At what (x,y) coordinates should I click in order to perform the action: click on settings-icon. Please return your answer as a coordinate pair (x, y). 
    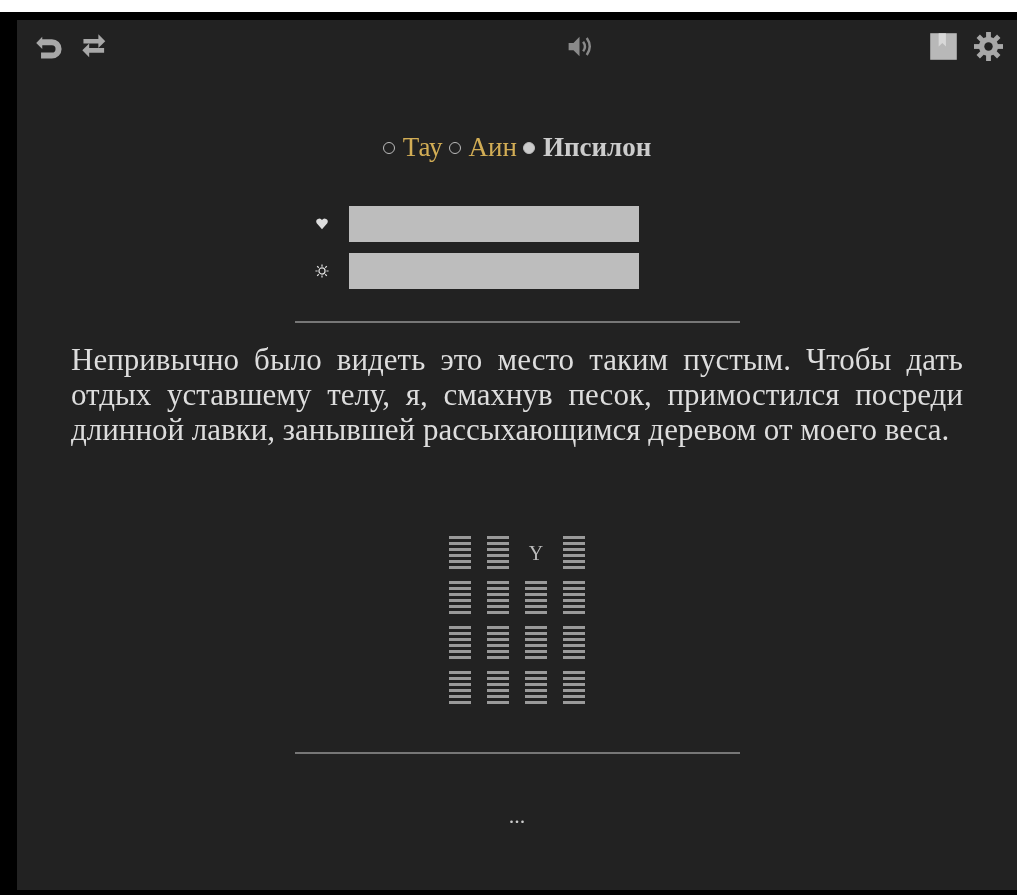
    Looking at the image, I should click on (988, 46).